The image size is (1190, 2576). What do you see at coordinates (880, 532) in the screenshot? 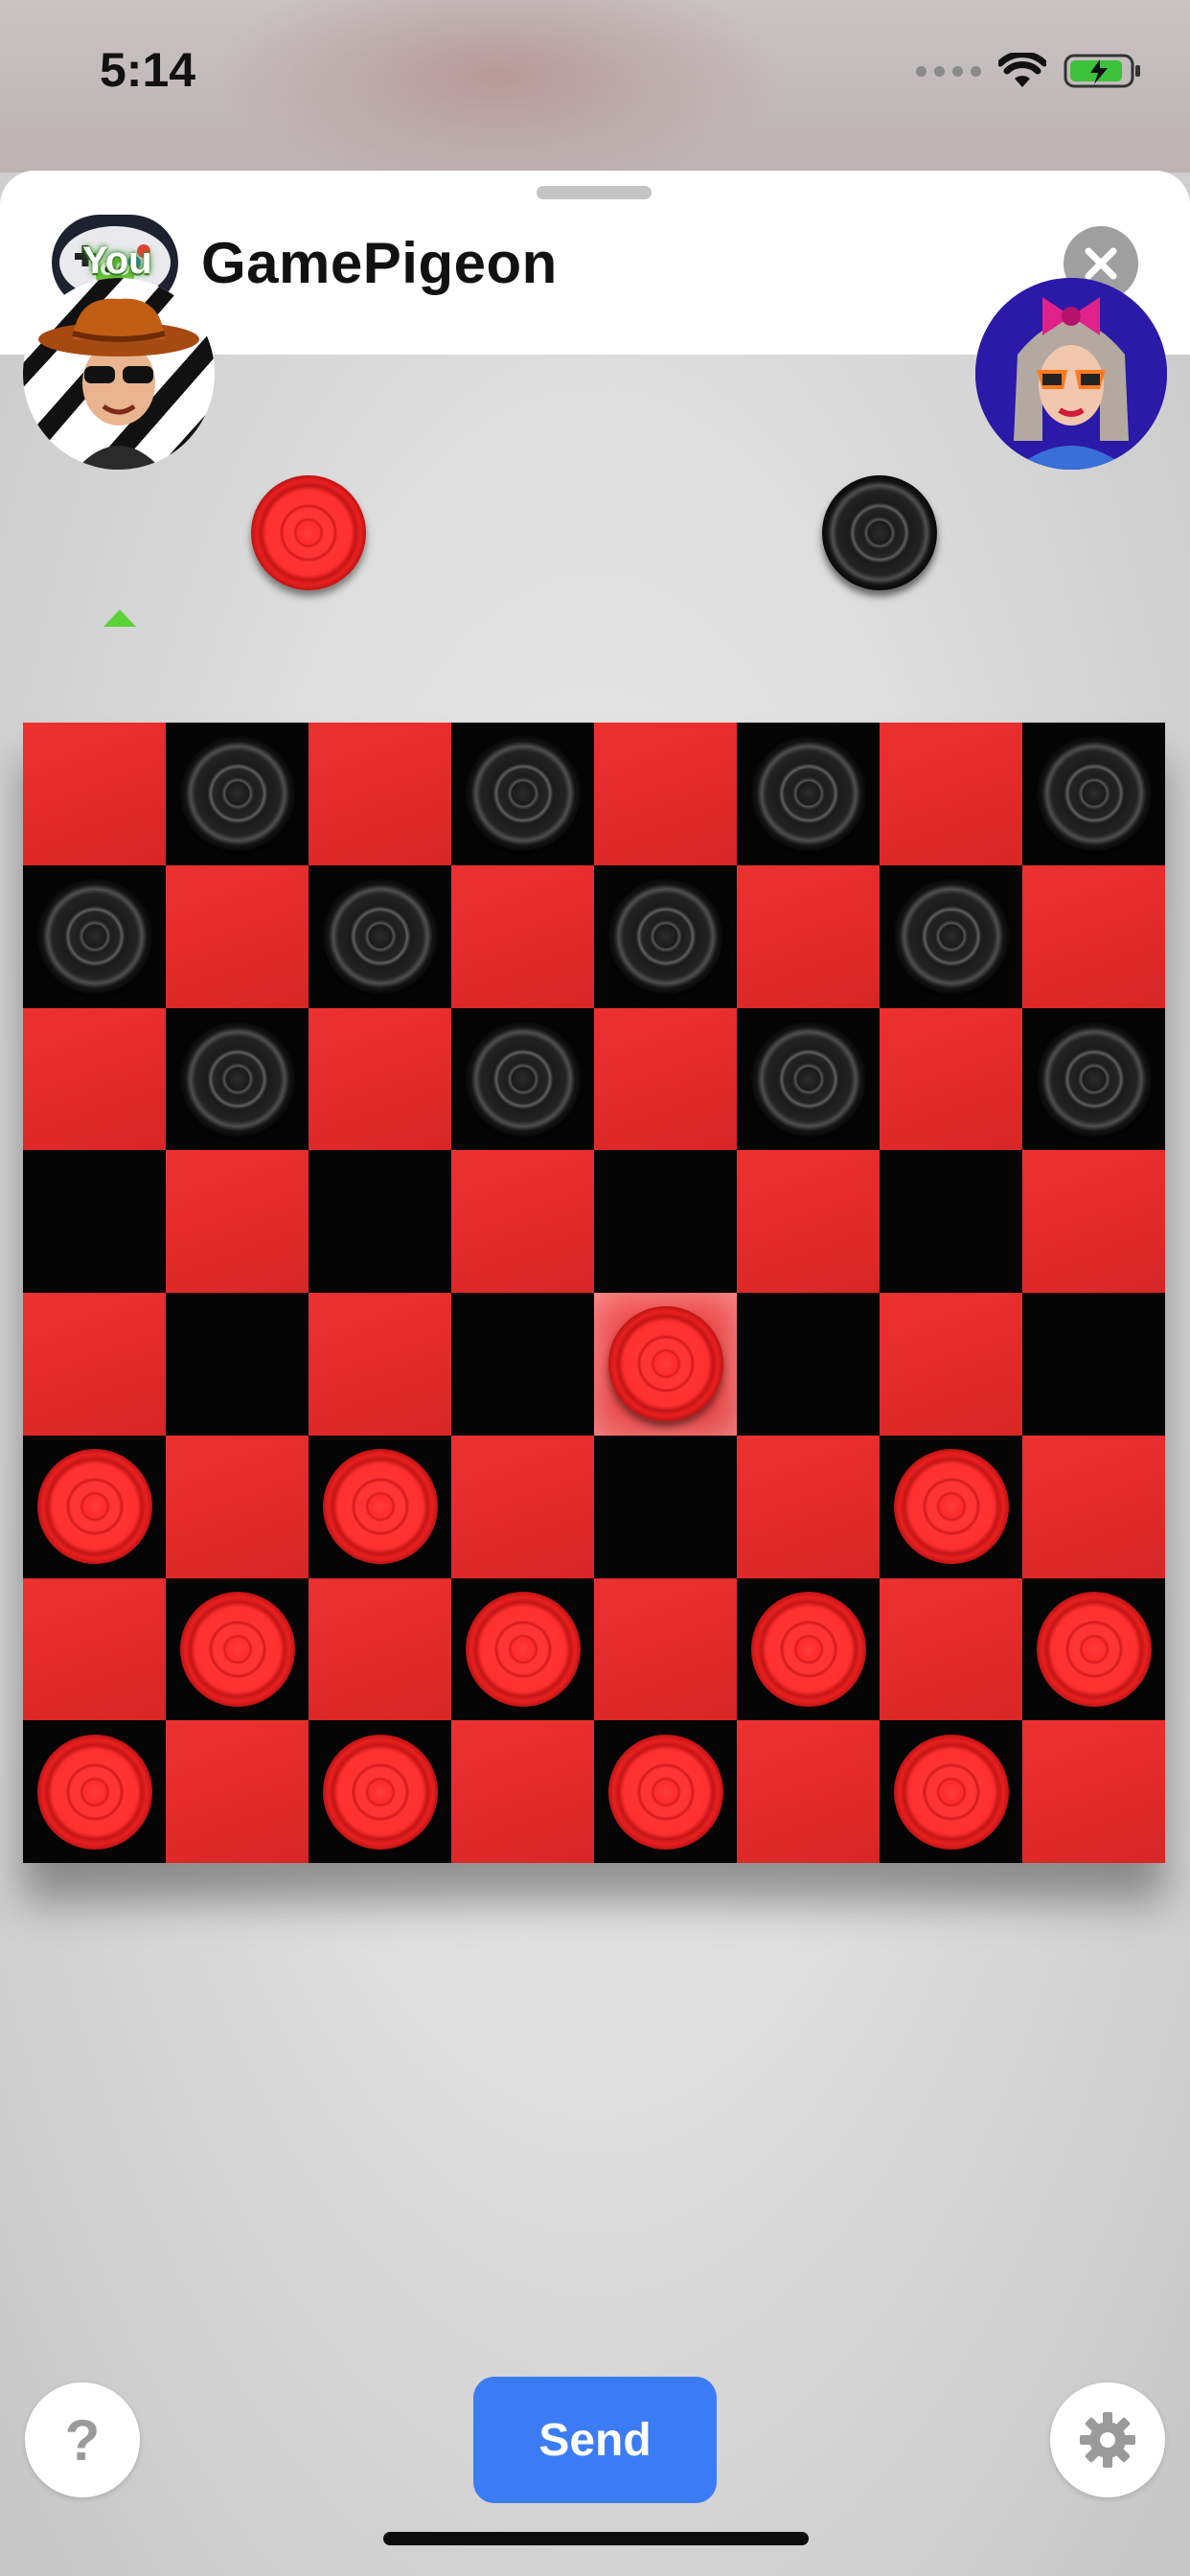
I see `opponent-piece-color-icon` at bounding box center [880, 532].